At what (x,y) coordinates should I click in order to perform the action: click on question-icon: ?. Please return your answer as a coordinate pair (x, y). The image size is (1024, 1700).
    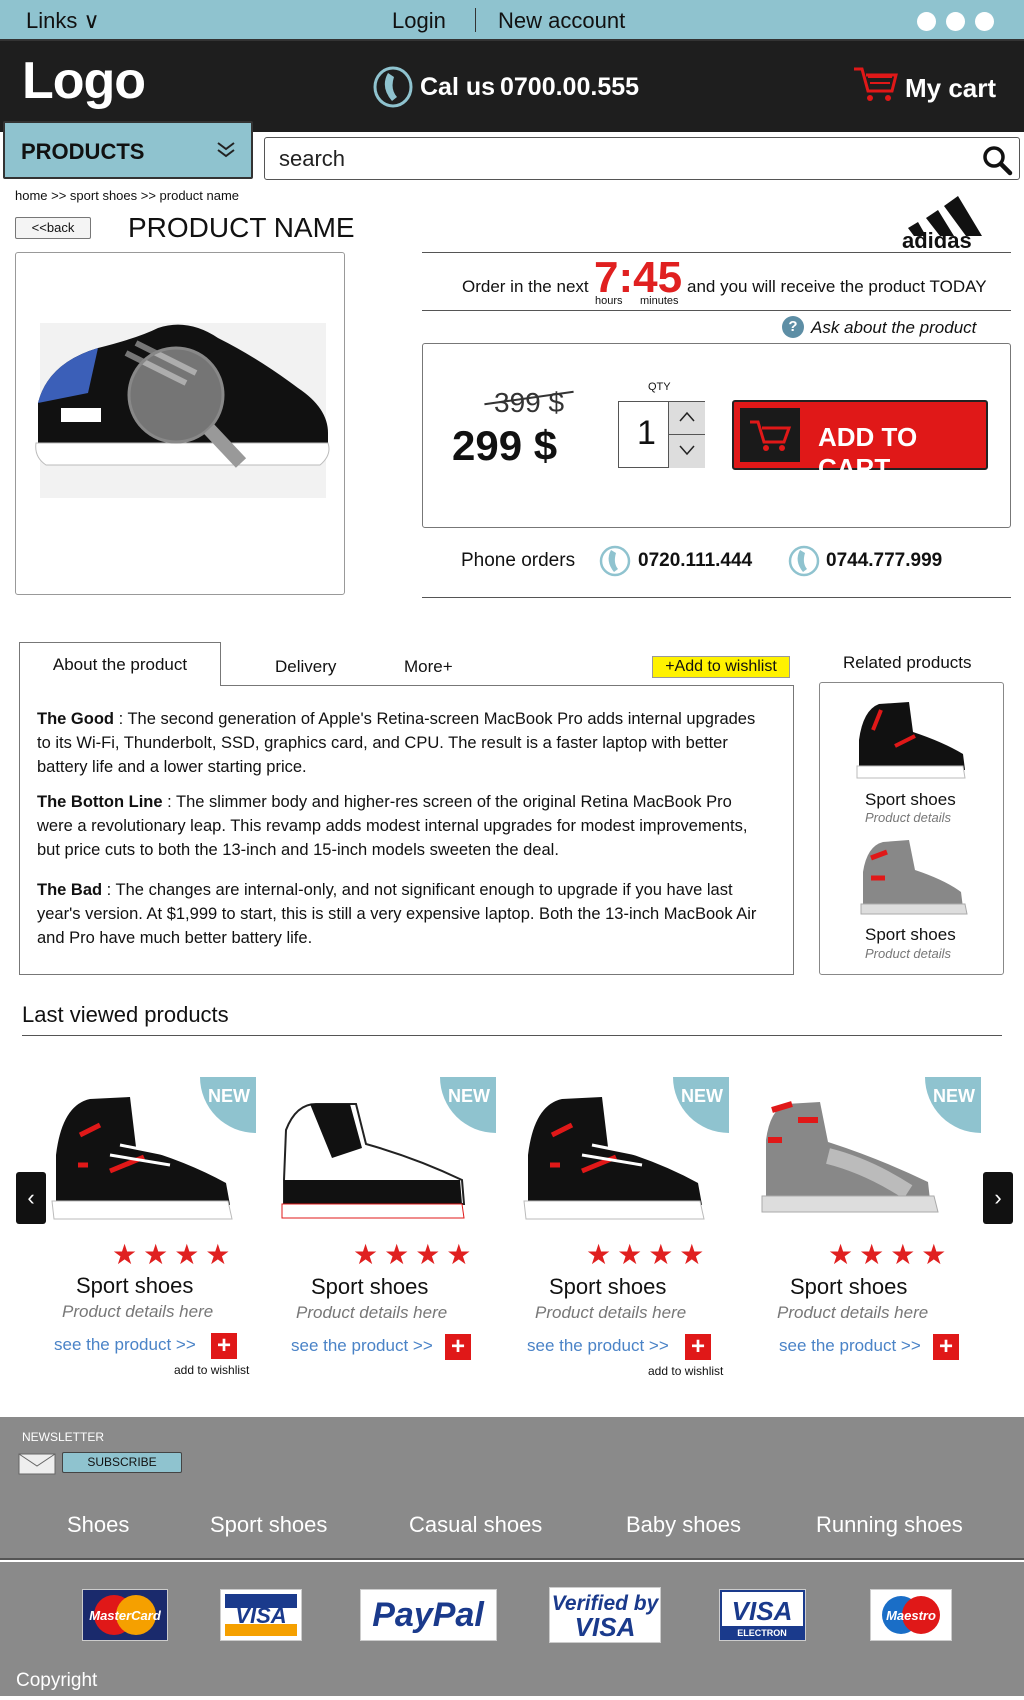
    Looking at the image, I should click on (793, 327).